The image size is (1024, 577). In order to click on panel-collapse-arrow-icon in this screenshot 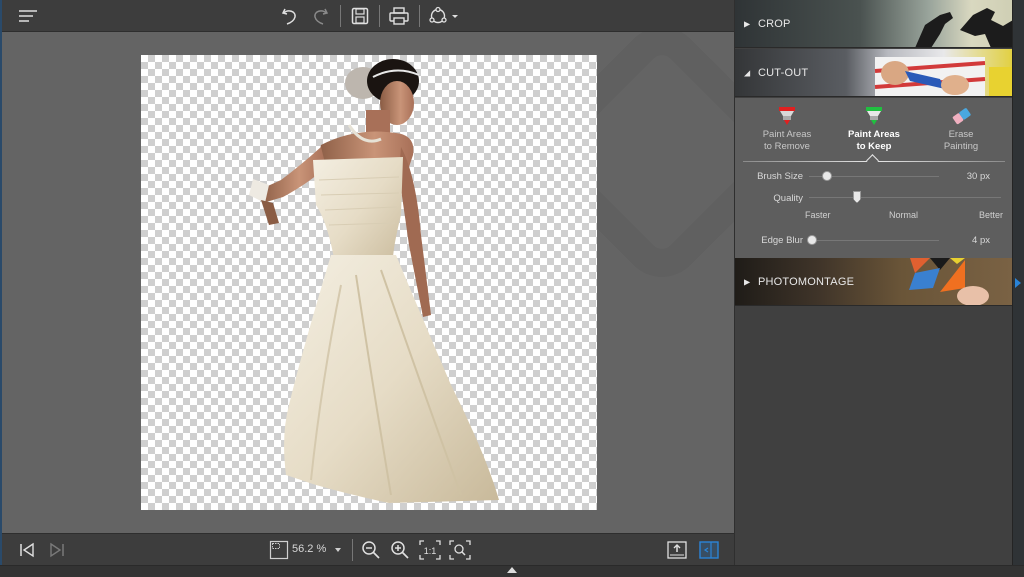, I will do `click(1018, 283)`.